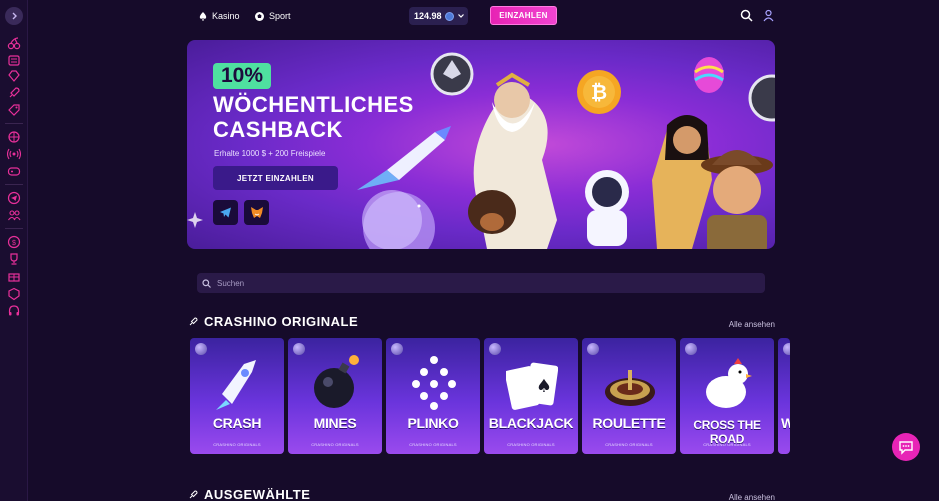  Describe the element at coordinates (14, 171) in the screenshot. I see `gamepad-icon` at that location.